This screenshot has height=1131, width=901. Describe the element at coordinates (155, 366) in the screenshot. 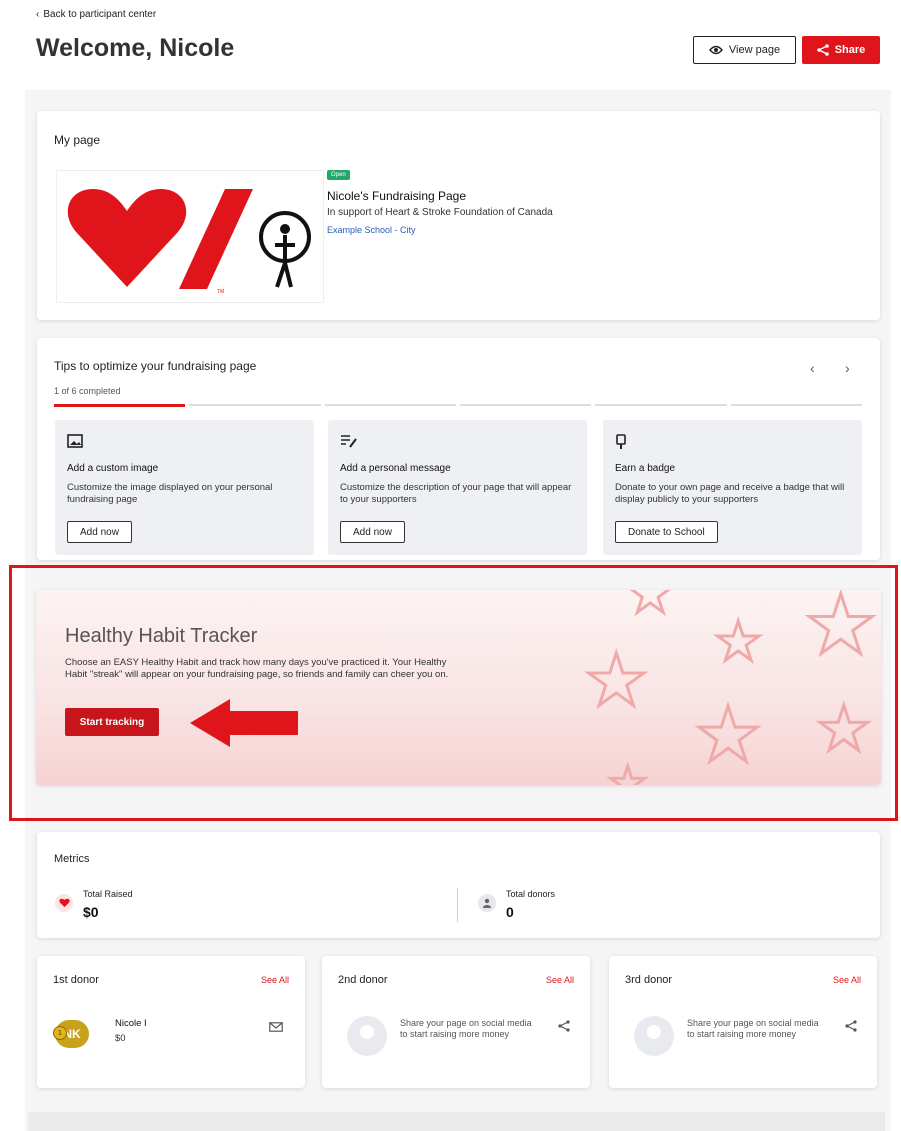

I see `tips-title: Tips to optimize your fundraising page` at that location.